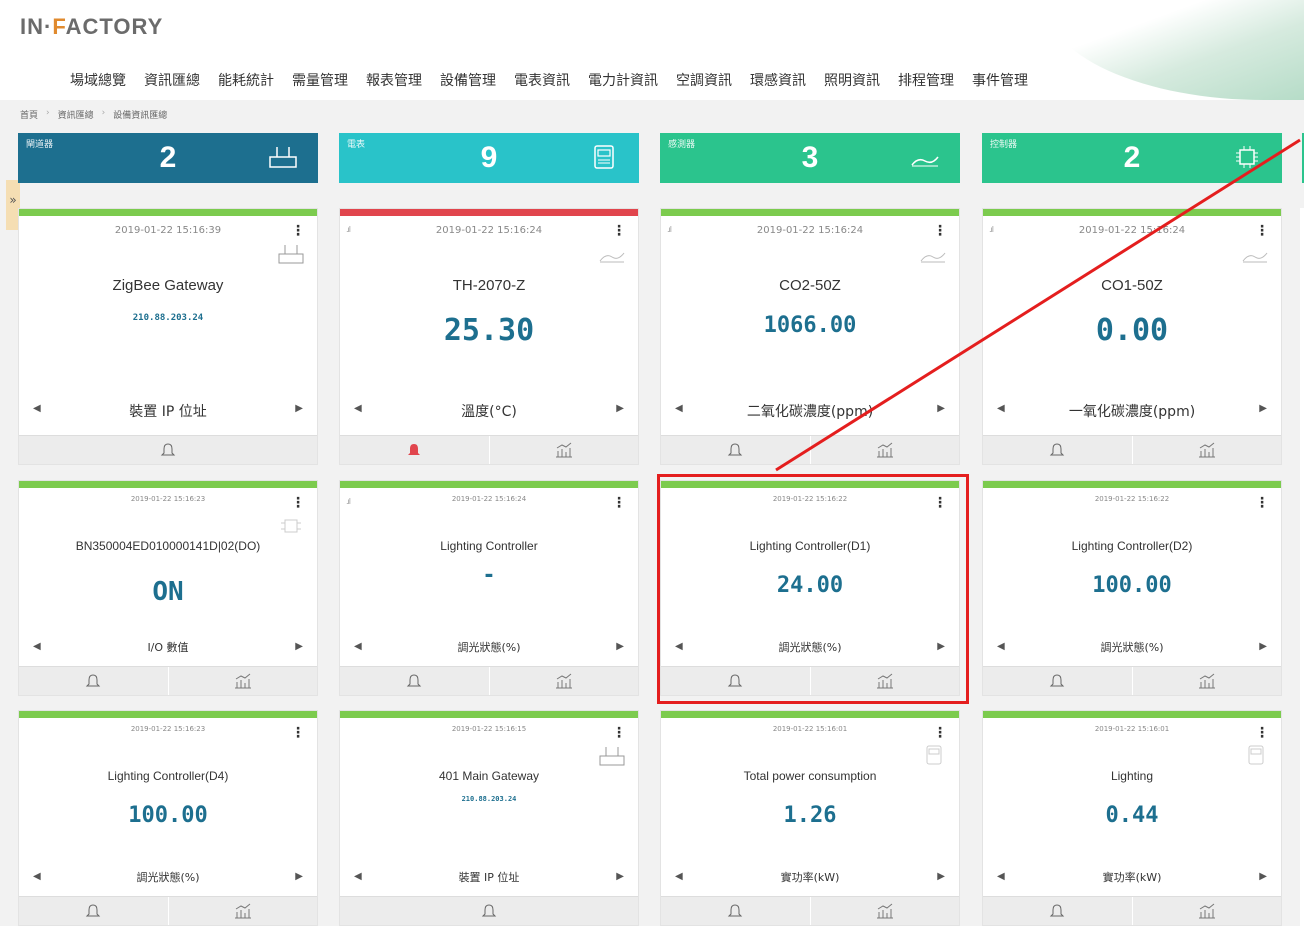 The height and width of the screenshot is (926, 1304). Describe the element at coordinates (926, 80) in the screenshot. I see `nav-item-schedule-mgmt: 排程管理` at that location.